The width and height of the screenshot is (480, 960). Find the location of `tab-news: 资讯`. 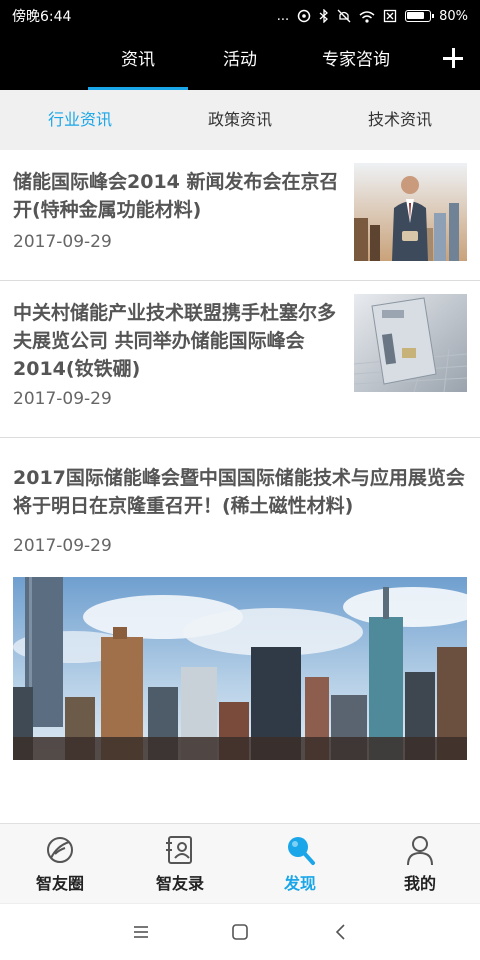

tab-news: 资讯 is located at coordinates (138, 61).